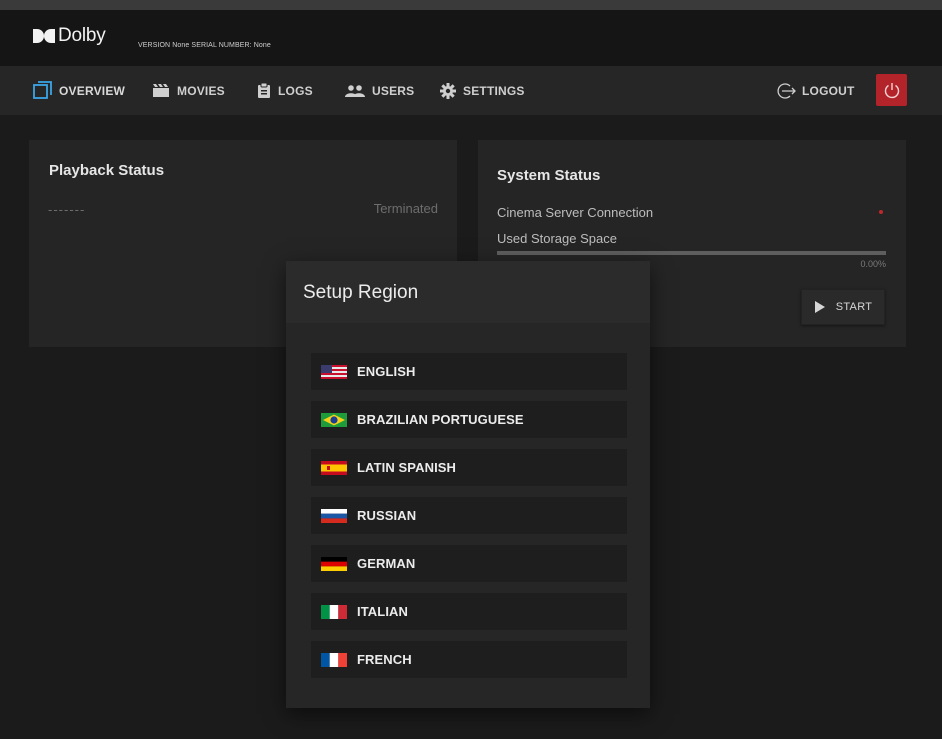  I want to click on app-header: Dolby VERSION None SERIAL NUMBER: None, so click(471, 38).